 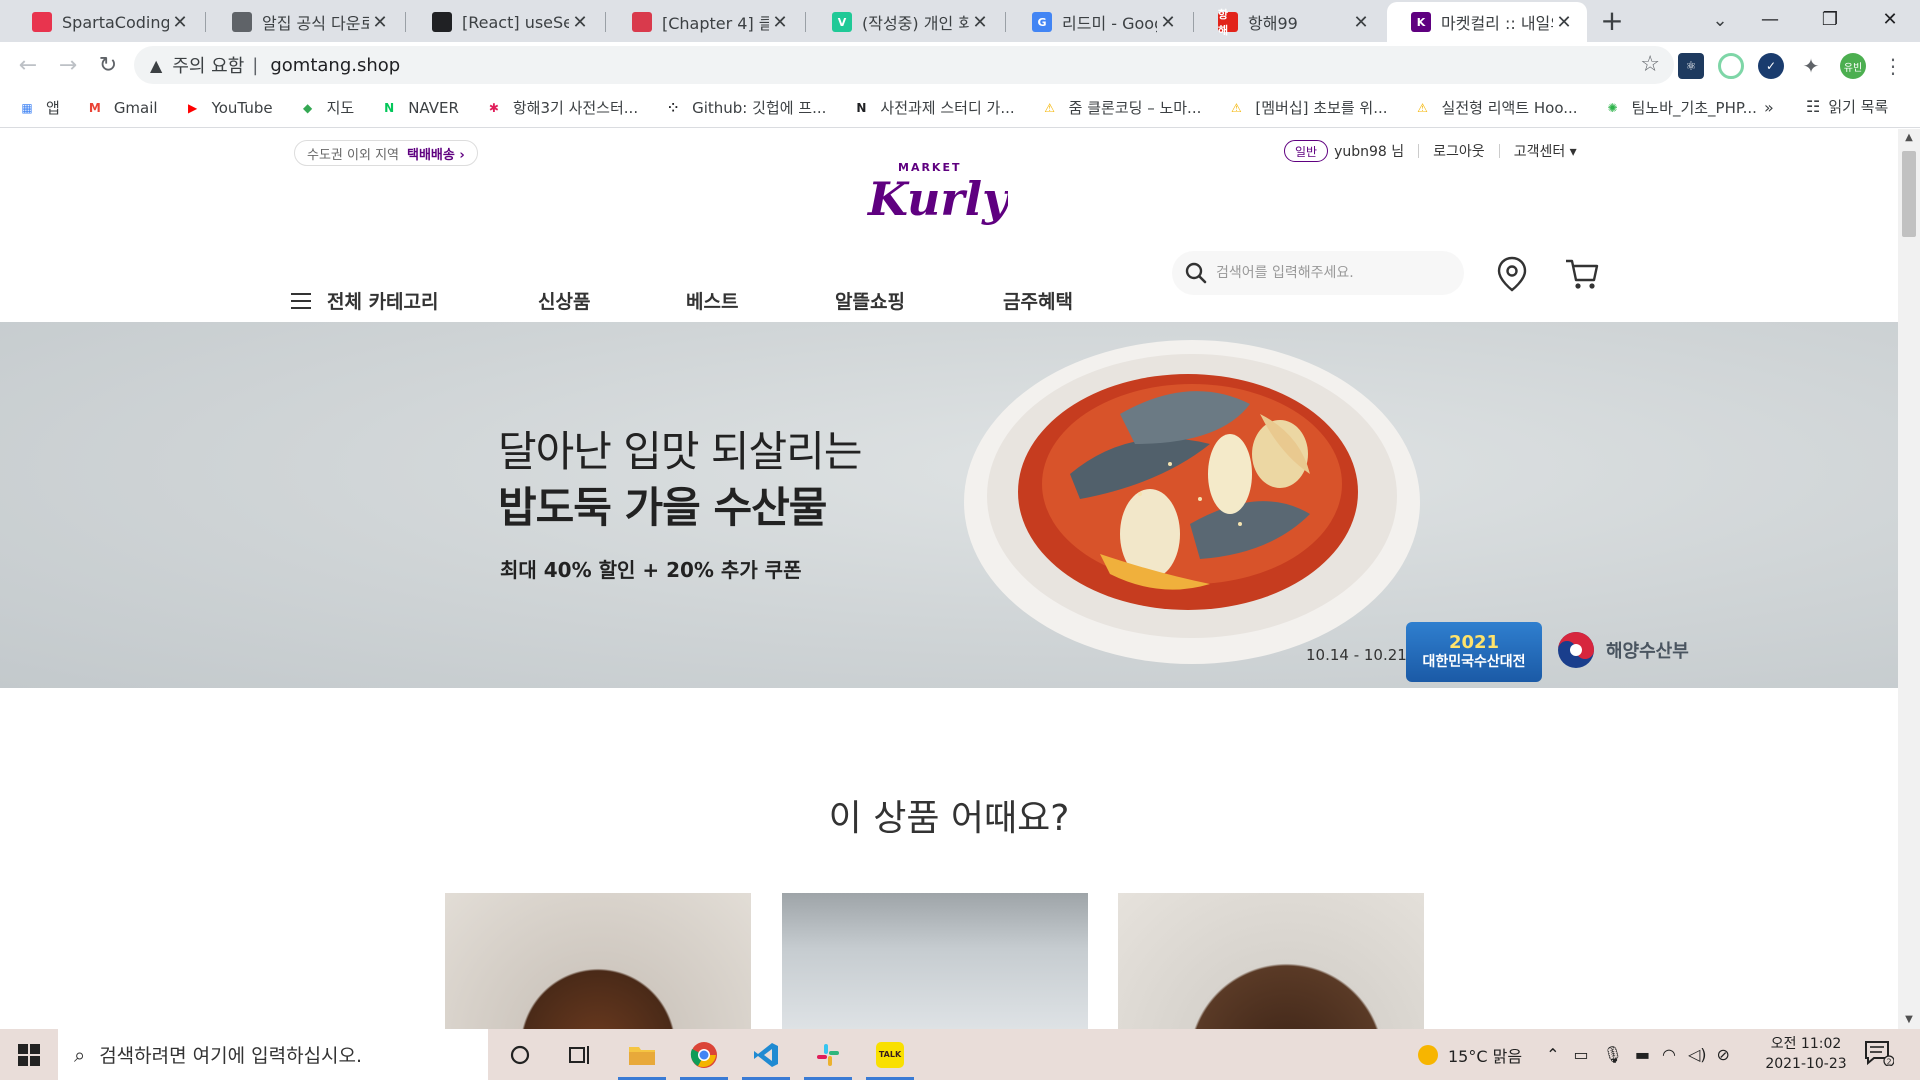 I want to click on taskbar-clock: 오전 11:02 2021-10-23, so click(x=1806, y=1054).